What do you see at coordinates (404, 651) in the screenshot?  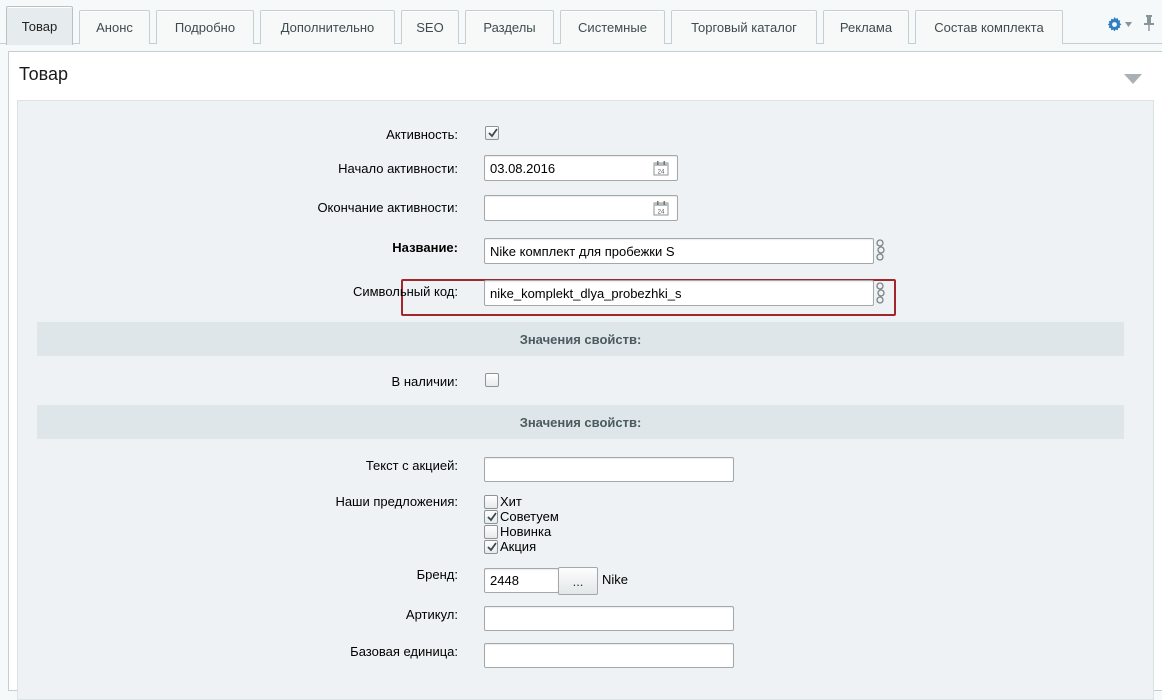 I see `base-unit-label: Базовая единица:` at bounding box center [404, 651].